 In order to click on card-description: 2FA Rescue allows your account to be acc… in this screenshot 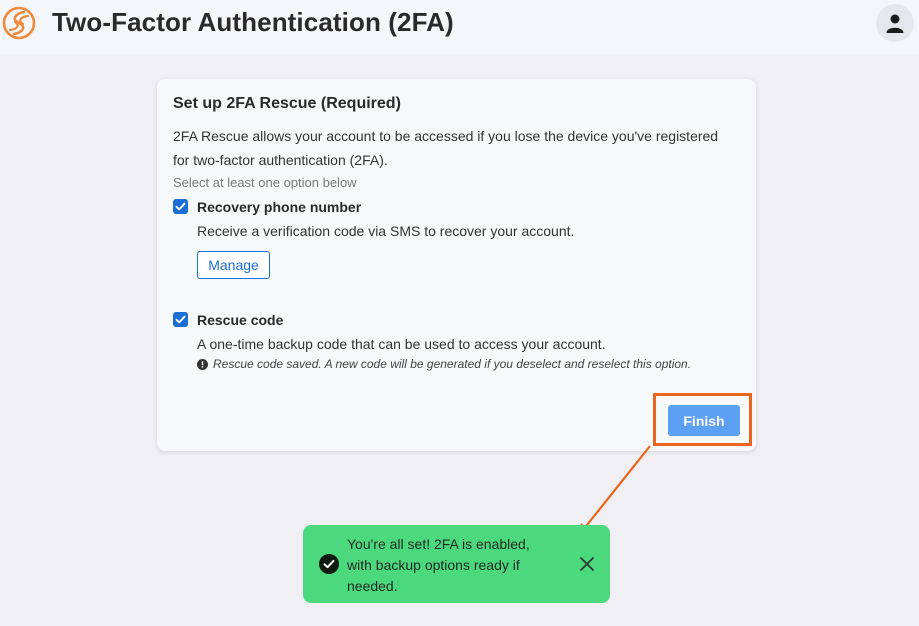, I will do `click(446, 148)`.